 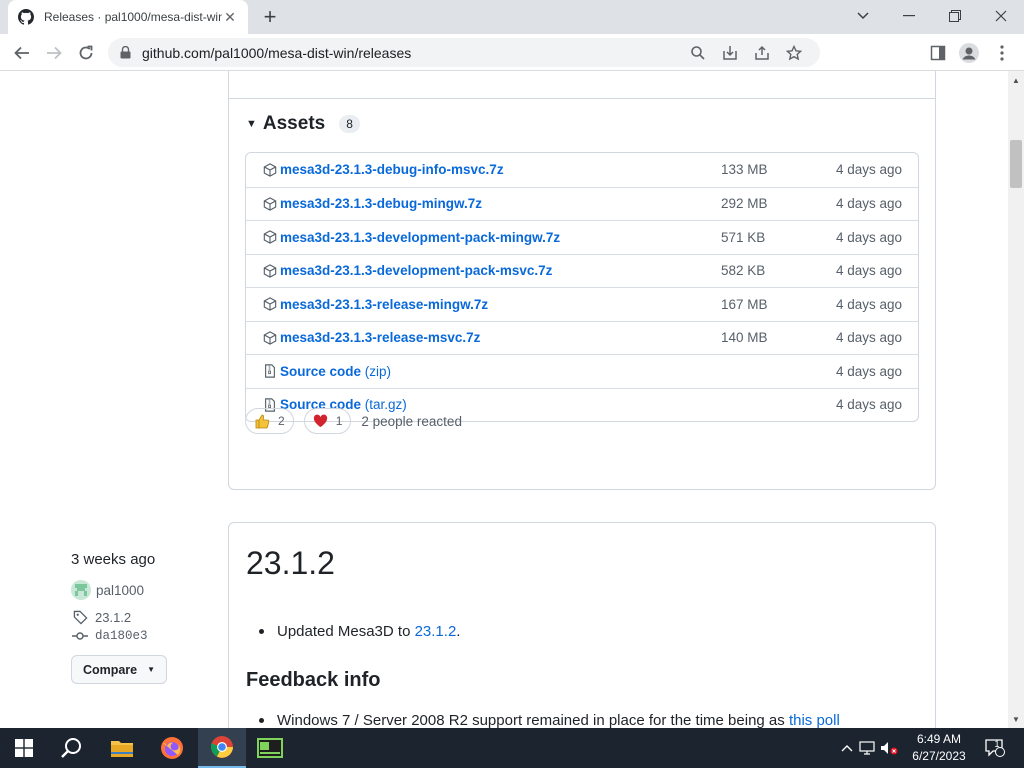 I want to click on install-app-icon, so click(x=730, y=53).